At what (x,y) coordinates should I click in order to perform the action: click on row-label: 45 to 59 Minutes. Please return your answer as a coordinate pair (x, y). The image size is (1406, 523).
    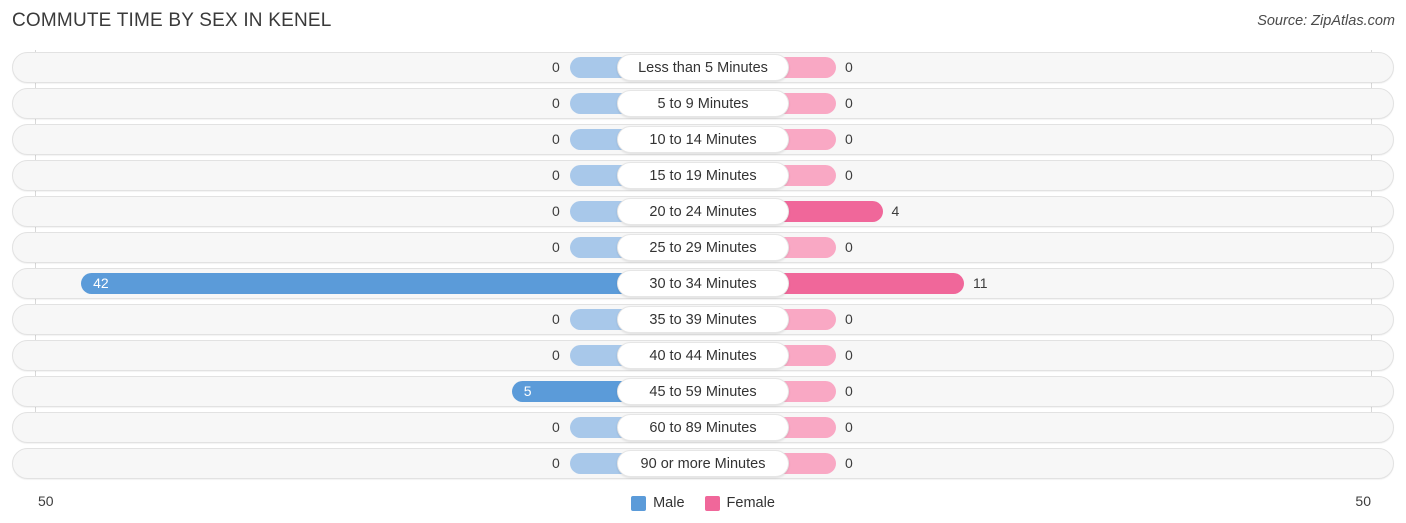
    Looking at the image, I should click on (703, 391).